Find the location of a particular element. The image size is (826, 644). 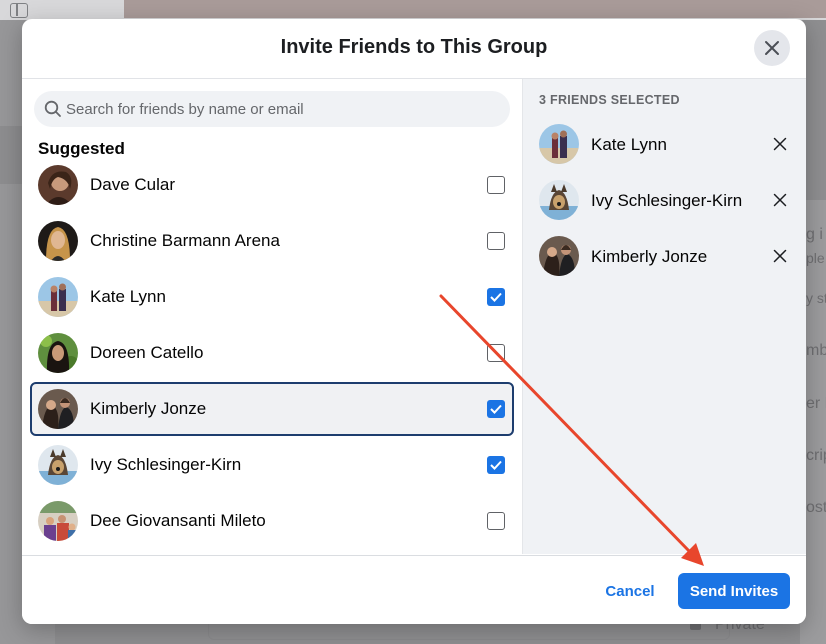

close-button is located at coordinates (772, 48).